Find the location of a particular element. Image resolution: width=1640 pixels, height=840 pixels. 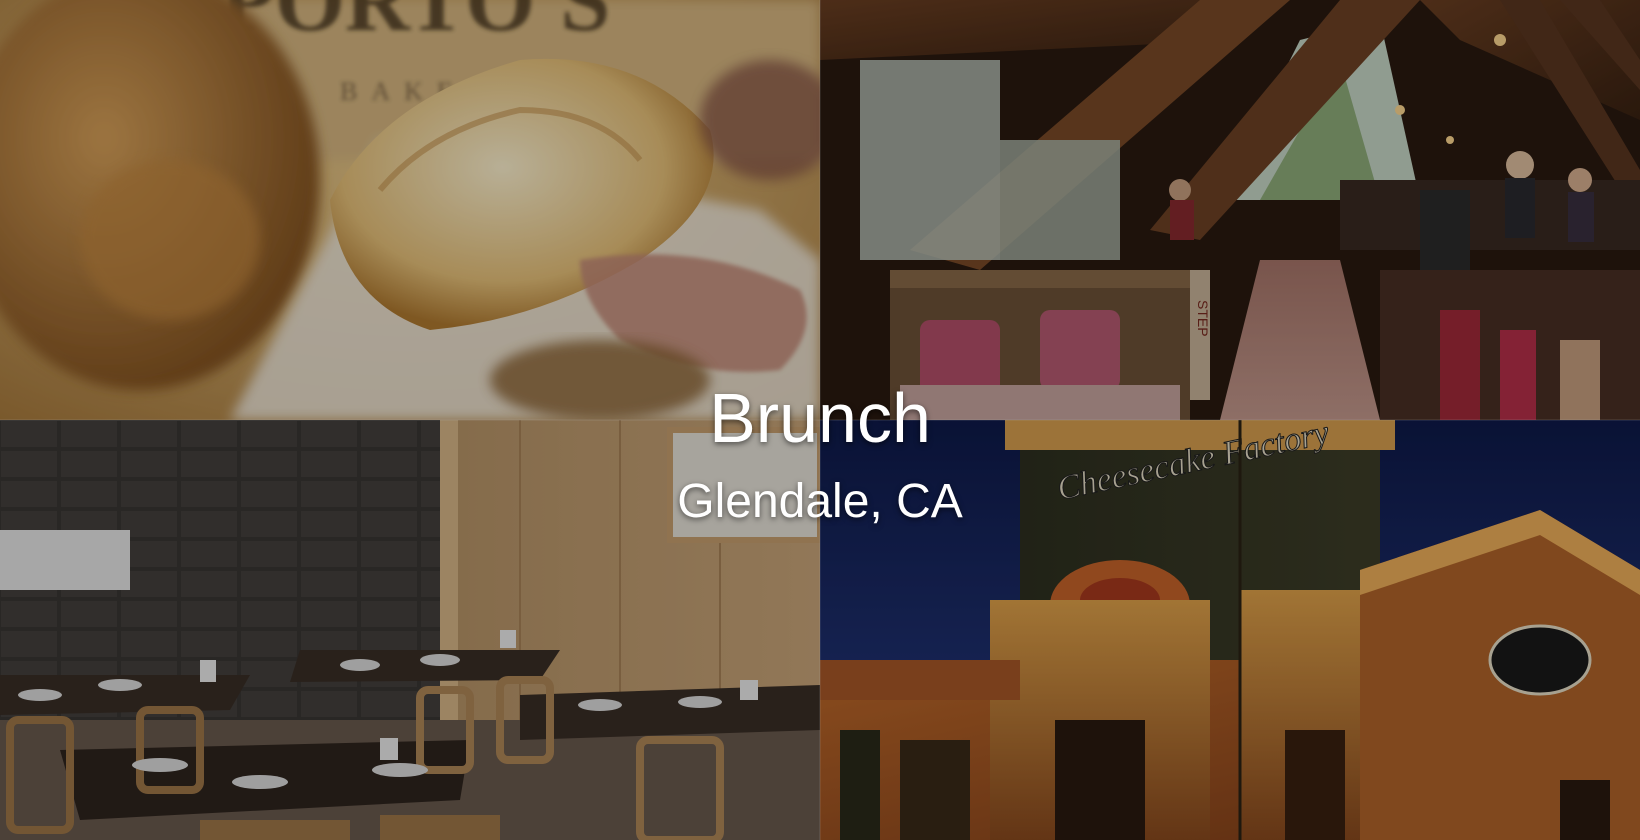

porto-sign-text: PORTO'S is located at coordinates (415, 25).